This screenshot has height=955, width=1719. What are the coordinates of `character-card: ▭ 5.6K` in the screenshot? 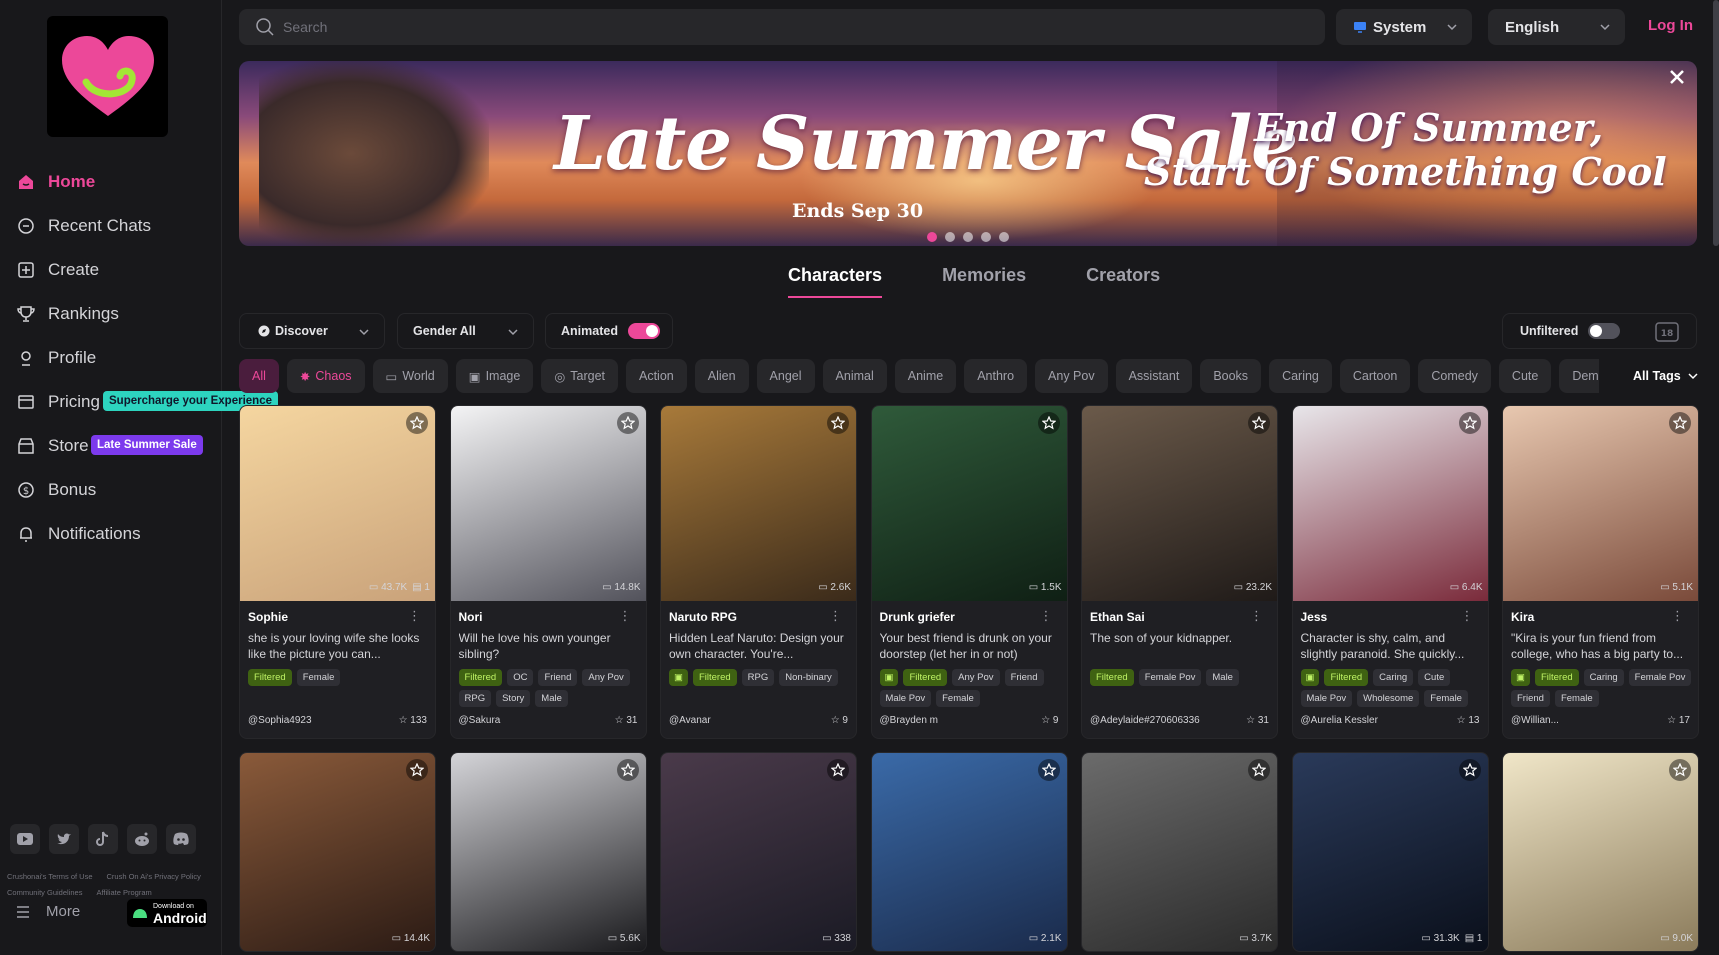 It's located at (548, 852).